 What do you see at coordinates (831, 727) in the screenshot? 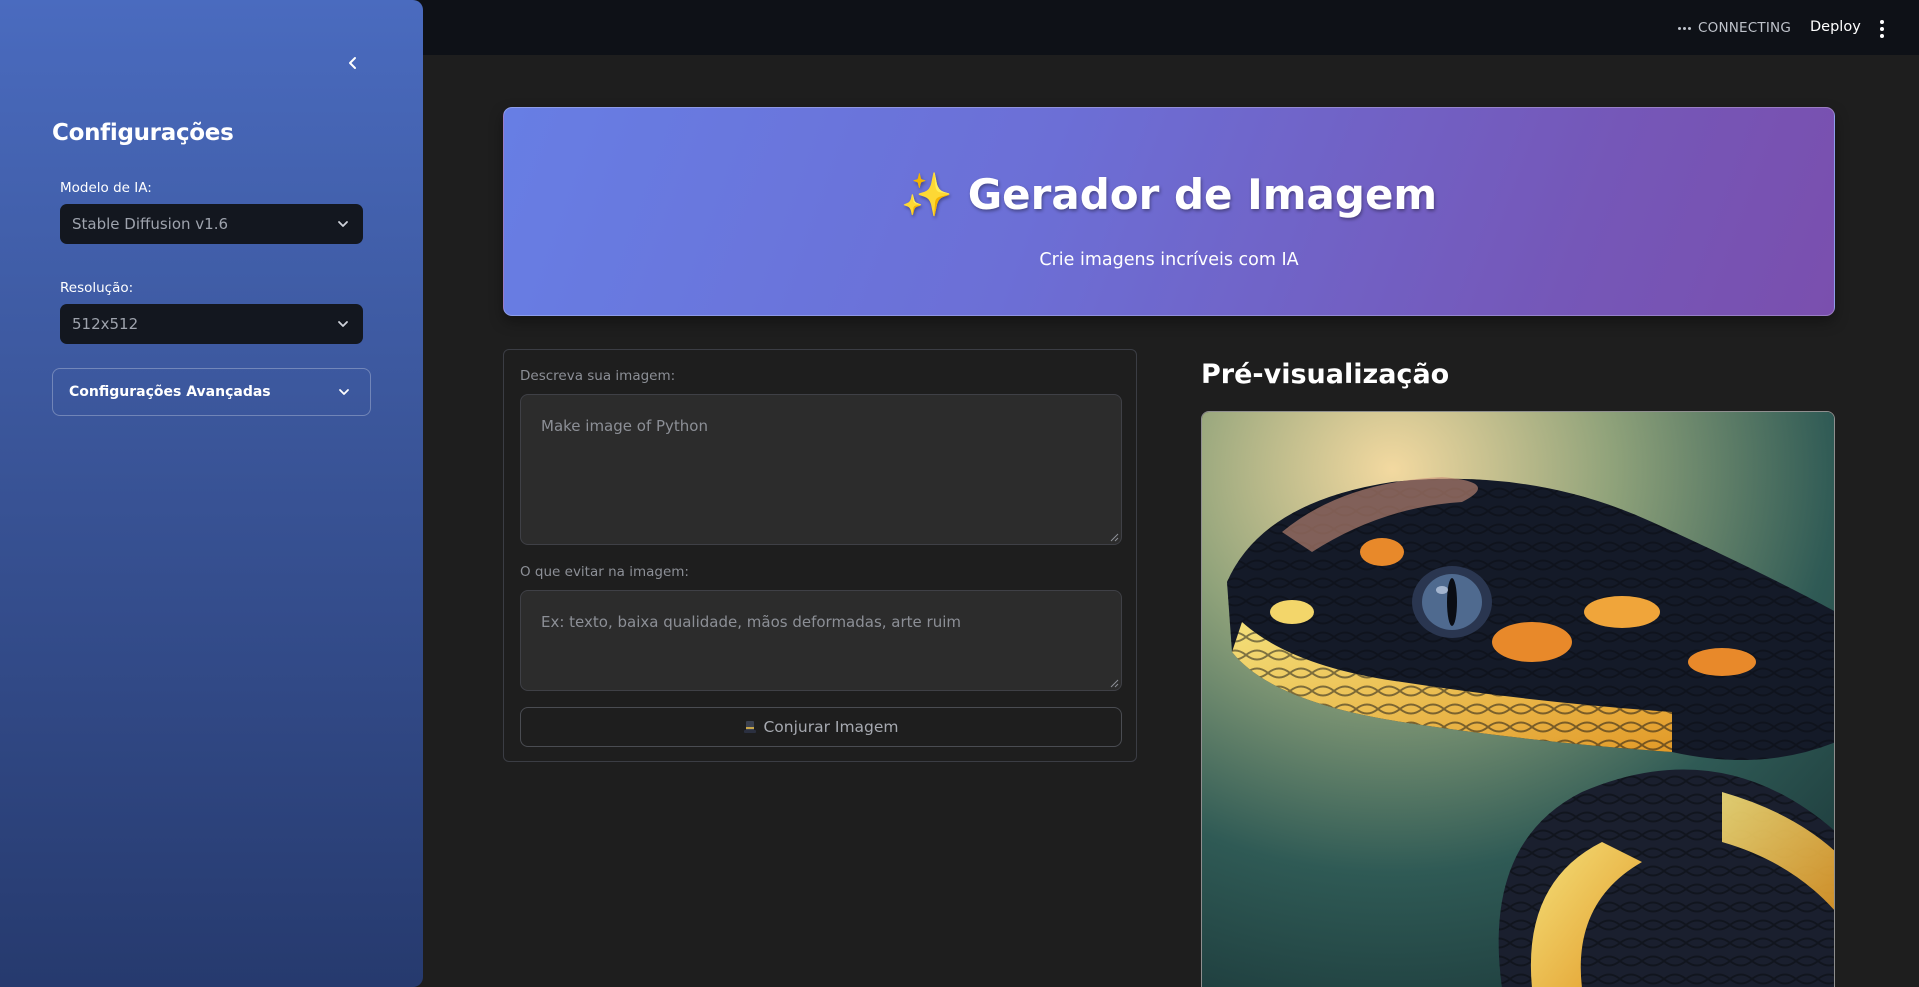
I see `conjure-image-label: Conjurar Imagem` at bounding box center [831, 727].